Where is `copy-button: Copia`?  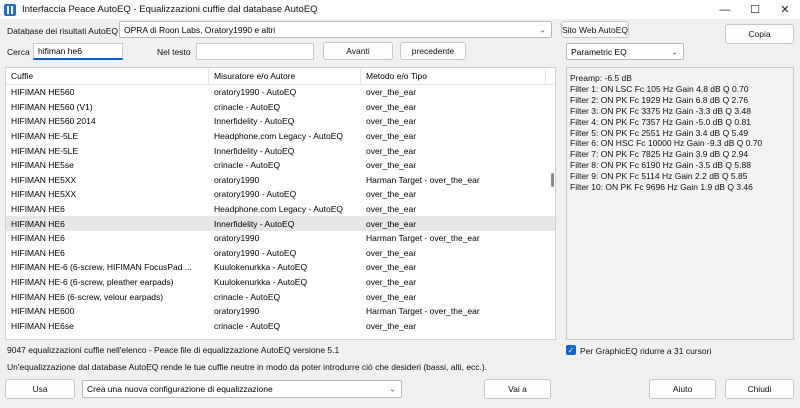
copy-button: Copia is located at coordinates (759, 34).